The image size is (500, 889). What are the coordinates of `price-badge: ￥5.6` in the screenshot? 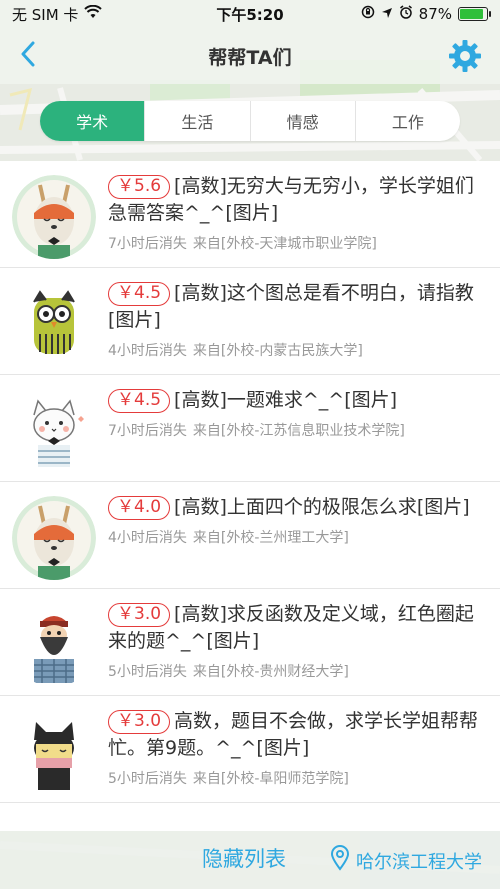 It's located at (139, 187).